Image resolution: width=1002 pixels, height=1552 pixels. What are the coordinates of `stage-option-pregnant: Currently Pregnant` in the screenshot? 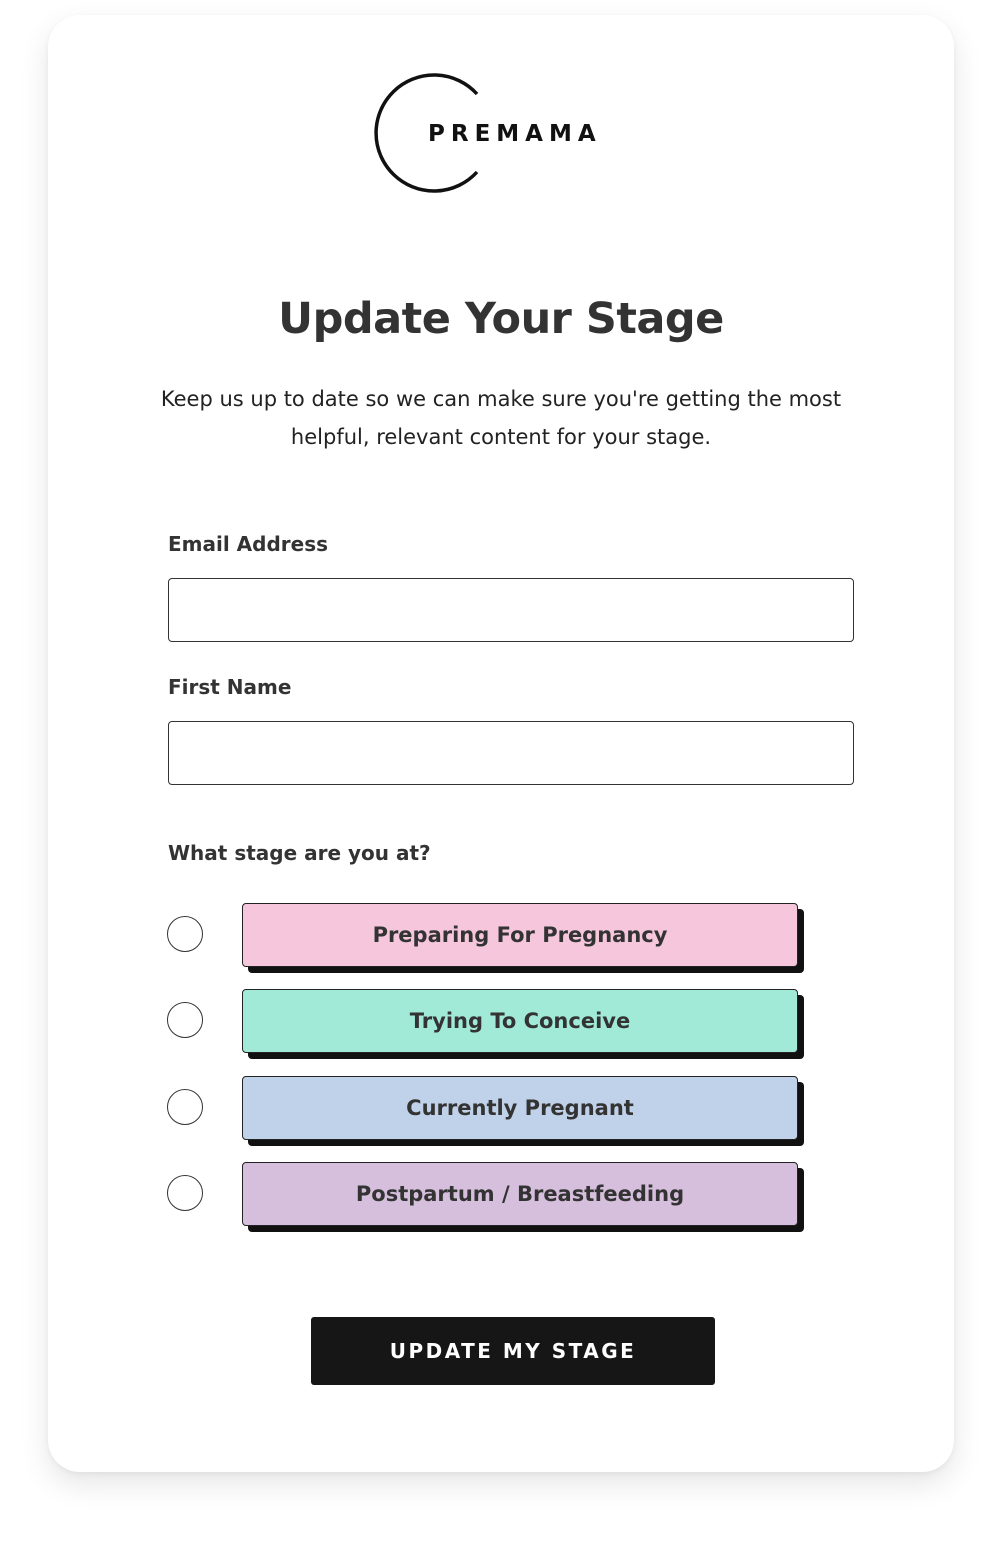 It's located at (520, 1108).